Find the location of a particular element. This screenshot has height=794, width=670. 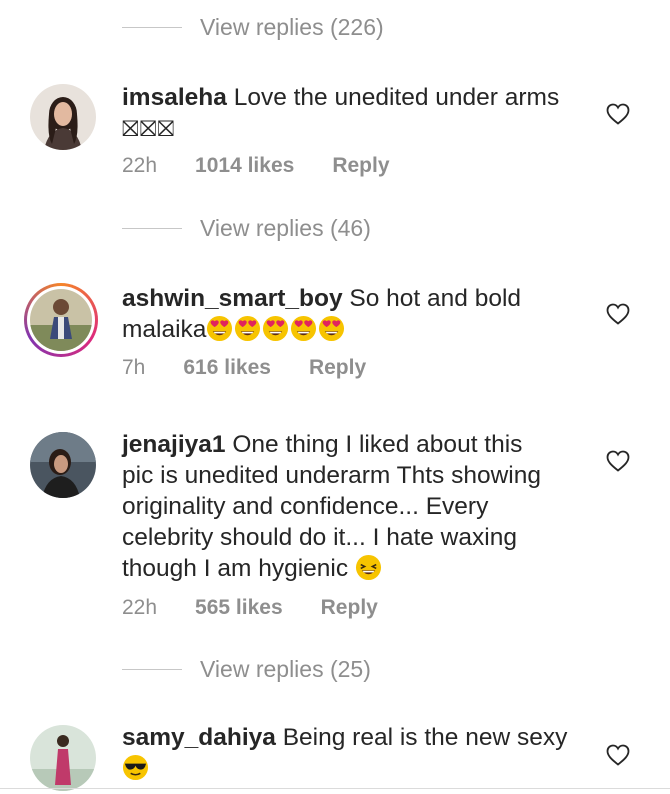

comment-body: ashwin_smart_boy So hot and bold malaika is located at coordinates (352, 314).